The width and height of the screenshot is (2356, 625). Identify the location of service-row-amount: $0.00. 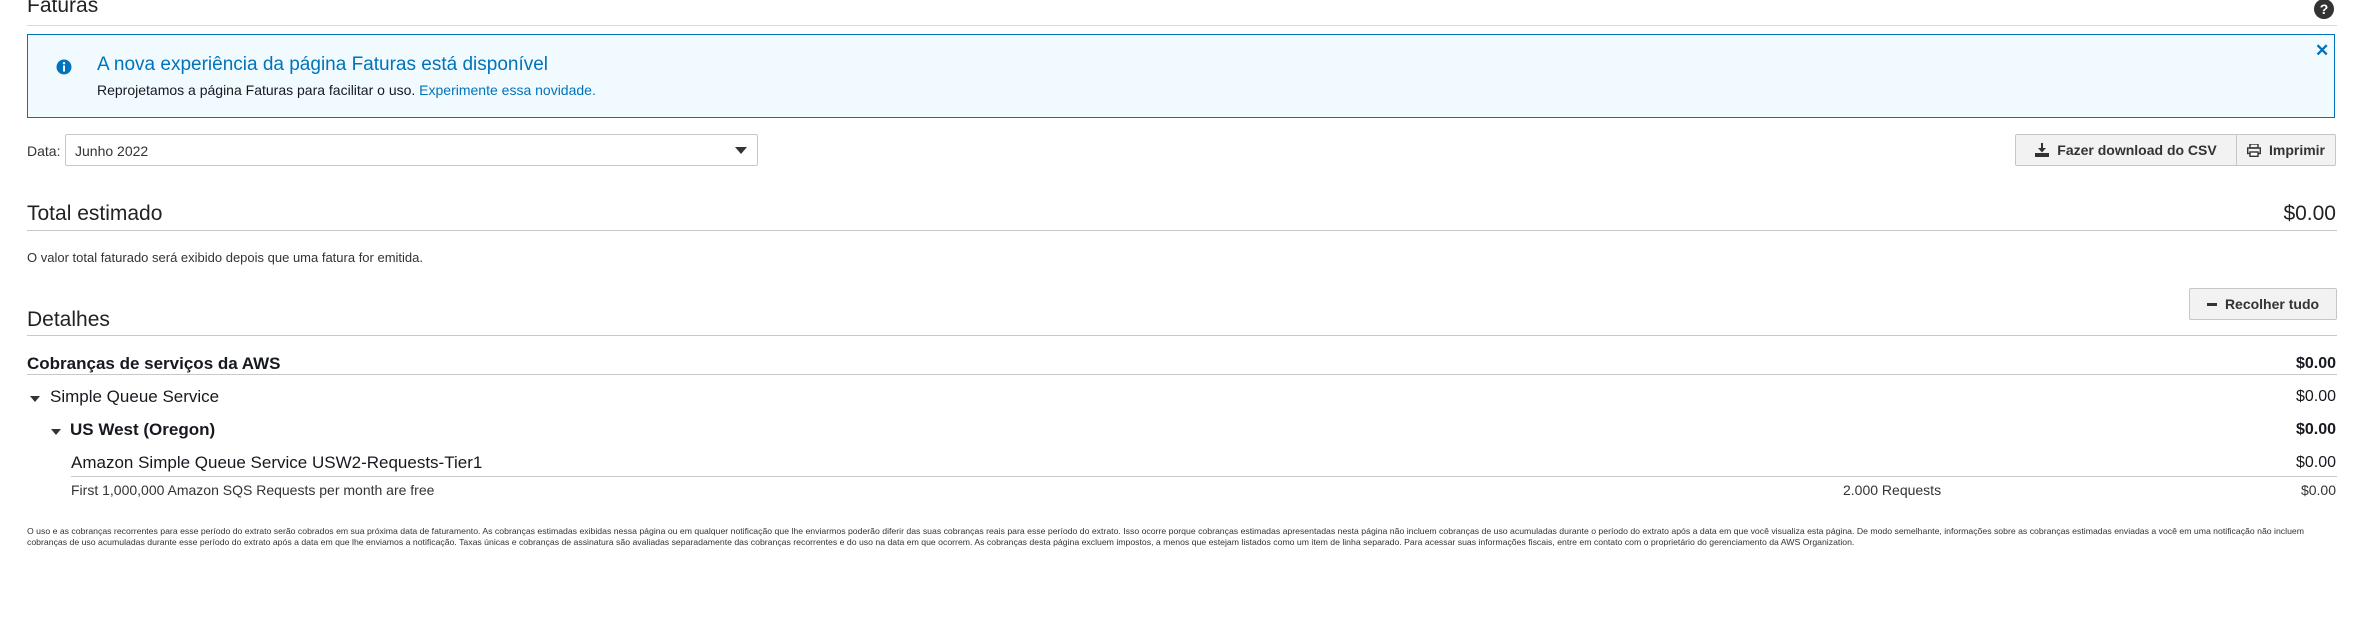
(2315, 396).